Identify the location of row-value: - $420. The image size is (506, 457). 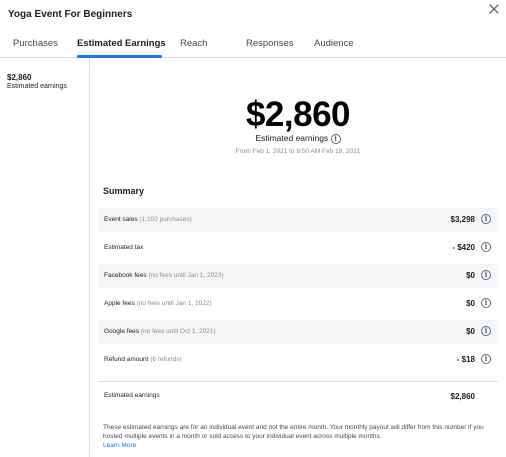
(463, 247).